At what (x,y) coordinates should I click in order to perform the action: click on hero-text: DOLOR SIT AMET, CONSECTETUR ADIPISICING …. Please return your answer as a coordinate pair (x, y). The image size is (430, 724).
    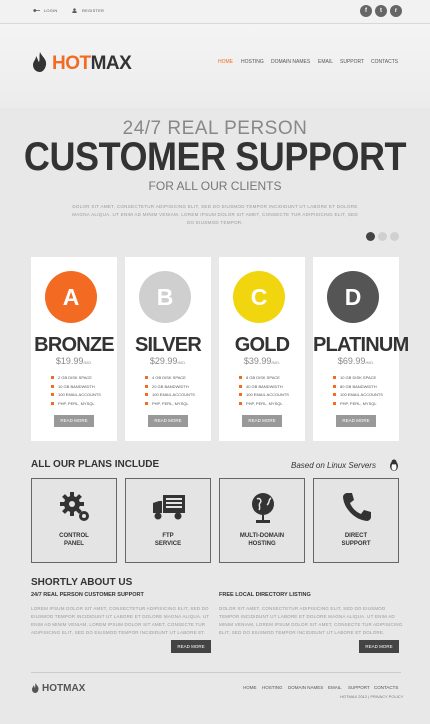
    Looking at the image, I should click on (215, 214).